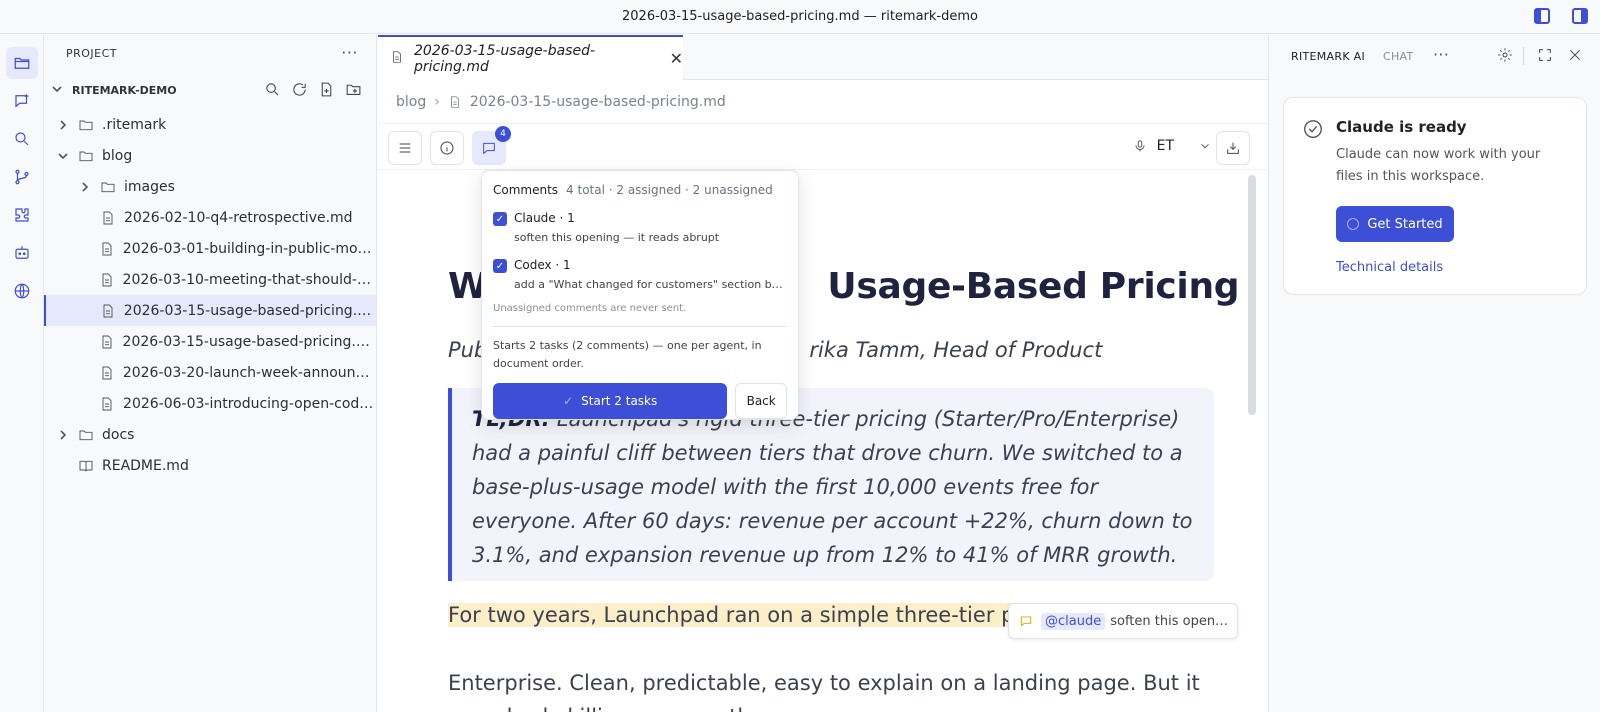 This screenshot has height=712, width=1600. I want to click on info-button, so click(447, 148).